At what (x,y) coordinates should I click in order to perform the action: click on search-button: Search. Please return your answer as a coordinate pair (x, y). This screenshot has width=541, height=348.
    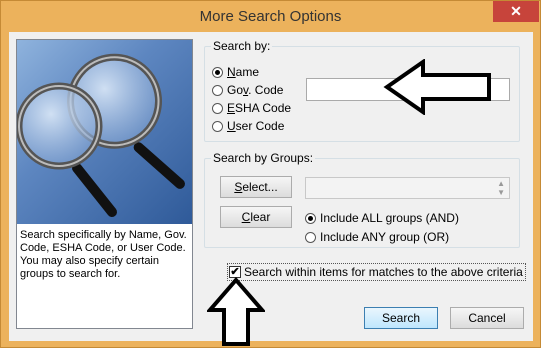
    Looking at the image, I should click on (401, 318).